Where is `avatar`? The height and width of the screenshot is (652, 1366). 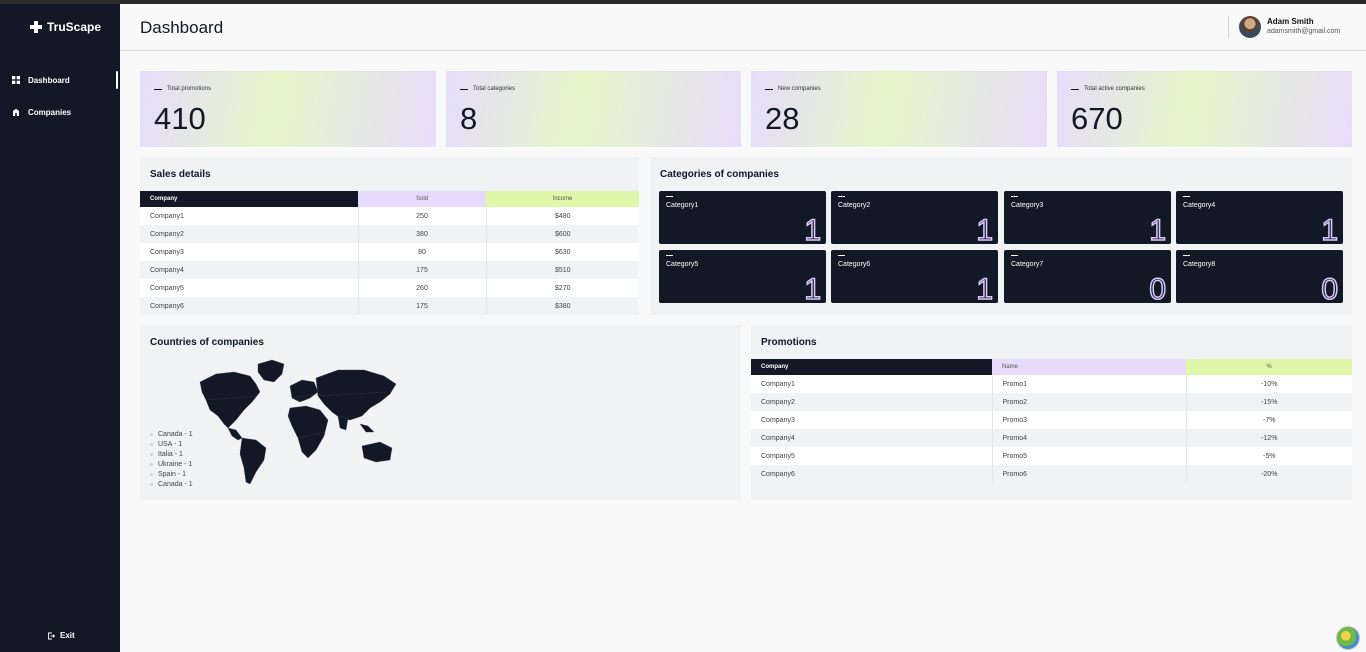
avatar is located at coordinates (1250, 27).